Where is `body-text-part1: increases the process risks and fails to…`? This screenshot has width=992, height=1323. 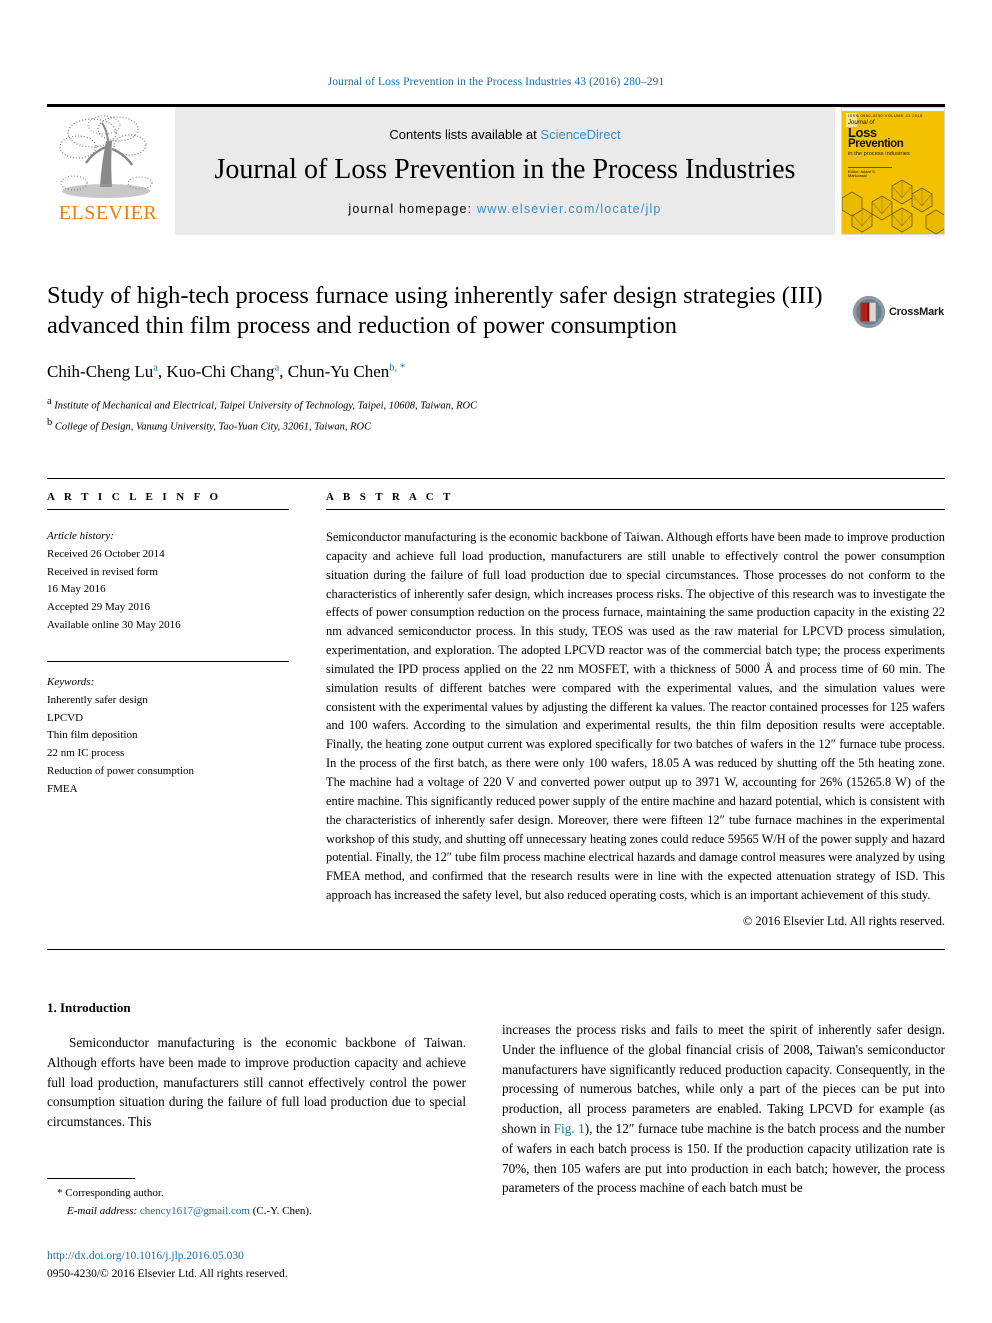 body-text-part1: increases the process risks and fails to… is located at coordinates (723, 1079).